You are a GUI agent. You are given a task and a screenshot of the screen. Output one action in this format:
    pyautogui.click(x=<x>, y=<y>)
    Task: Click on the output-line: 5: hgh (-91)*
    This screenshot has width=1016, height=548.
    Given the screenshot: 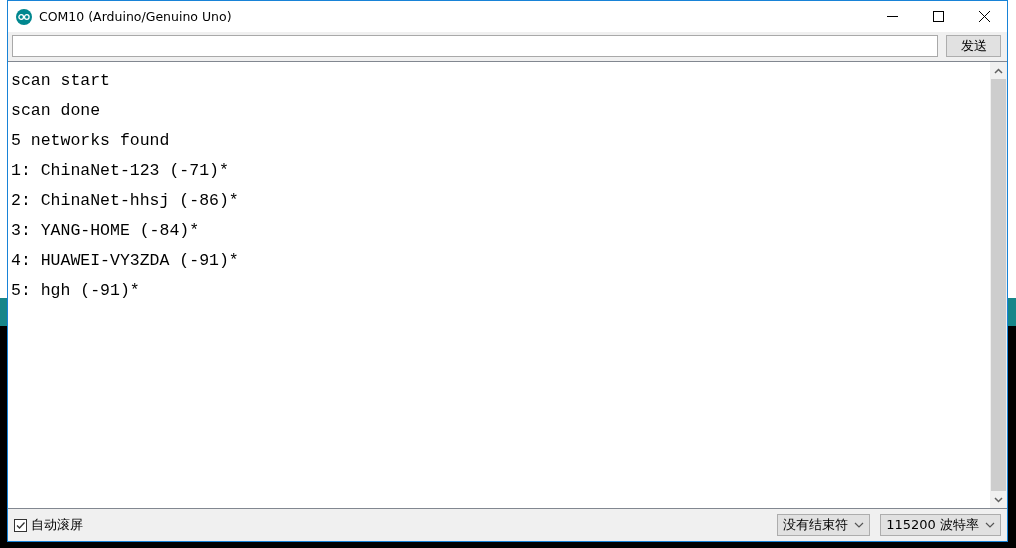 What is the action you would take?
    pyautogui.click(x=75, y=291)
    